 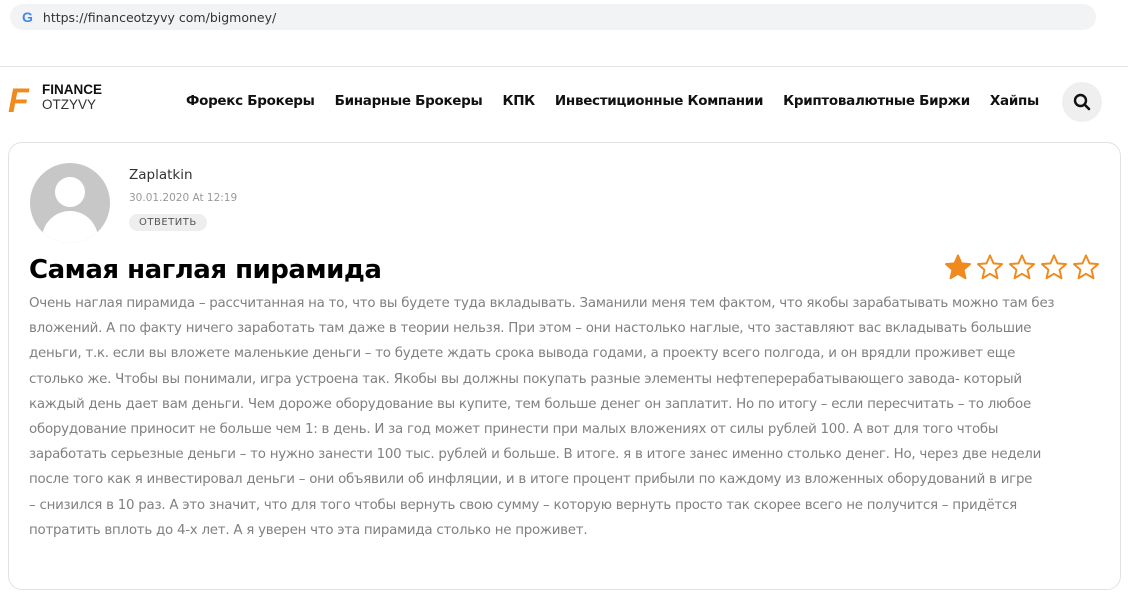 I want to click on logo-text-finance: FINANCE, so click(x=72, y=89).